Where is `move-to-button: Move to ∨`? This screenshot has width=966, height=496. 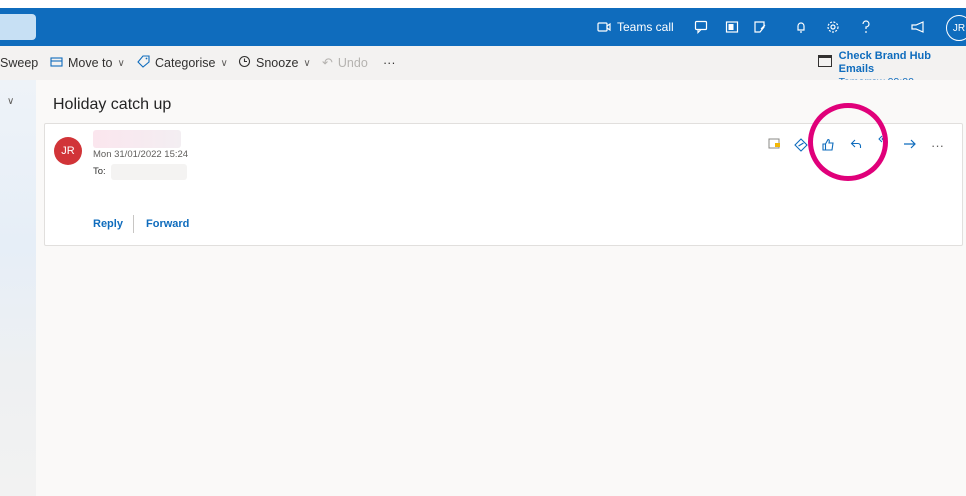 move-to-button: Move to ∨ is located at coordinates (87, 63).